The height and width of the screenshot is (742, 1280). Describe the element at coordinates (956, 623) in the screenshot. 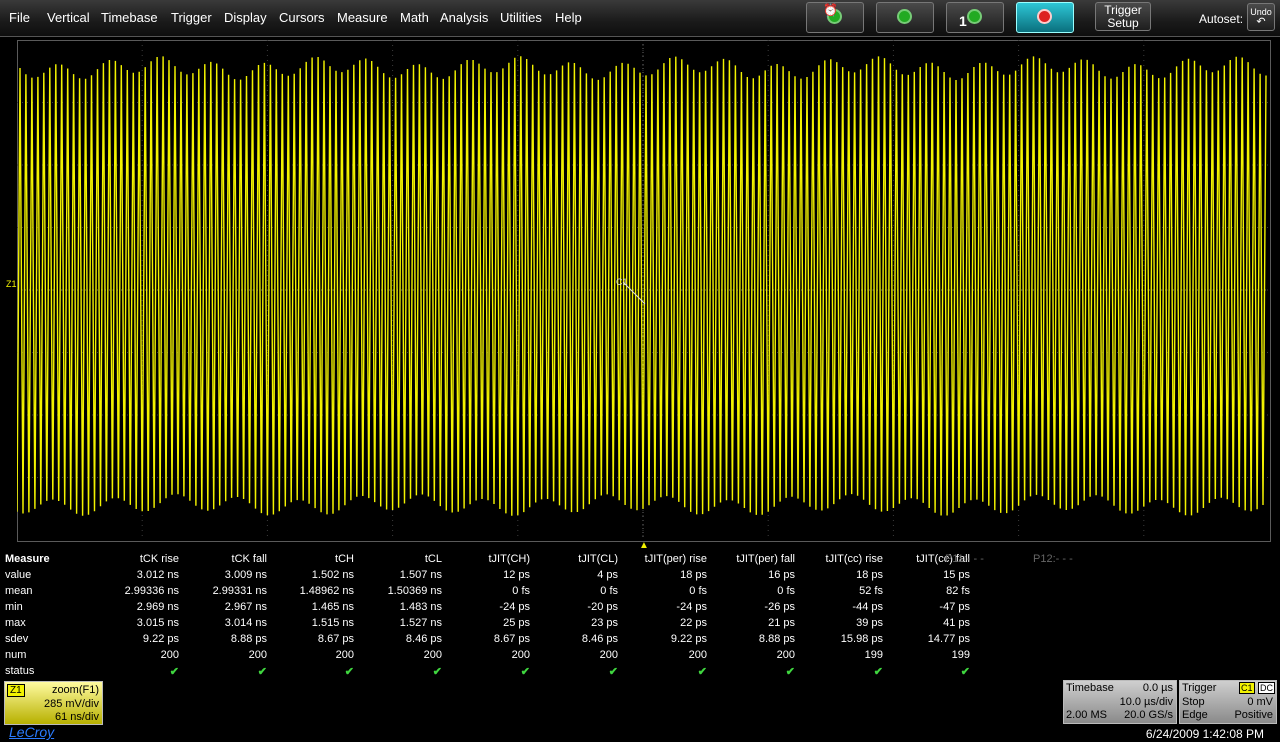

I see `measure-value: 41 ps` at that location.